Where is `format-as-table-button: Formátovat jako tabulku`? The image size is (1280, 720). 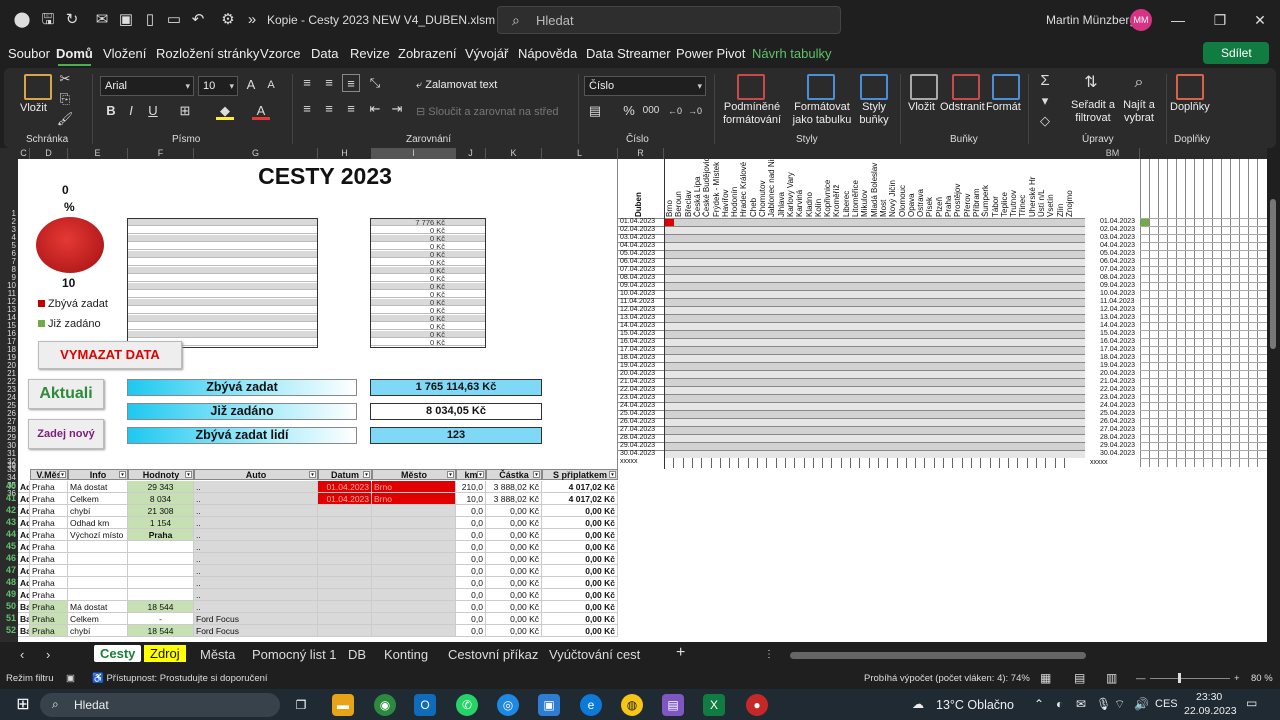
format-as-table-button: Formátovat jako tabulku is located at coordinates (822, 114).